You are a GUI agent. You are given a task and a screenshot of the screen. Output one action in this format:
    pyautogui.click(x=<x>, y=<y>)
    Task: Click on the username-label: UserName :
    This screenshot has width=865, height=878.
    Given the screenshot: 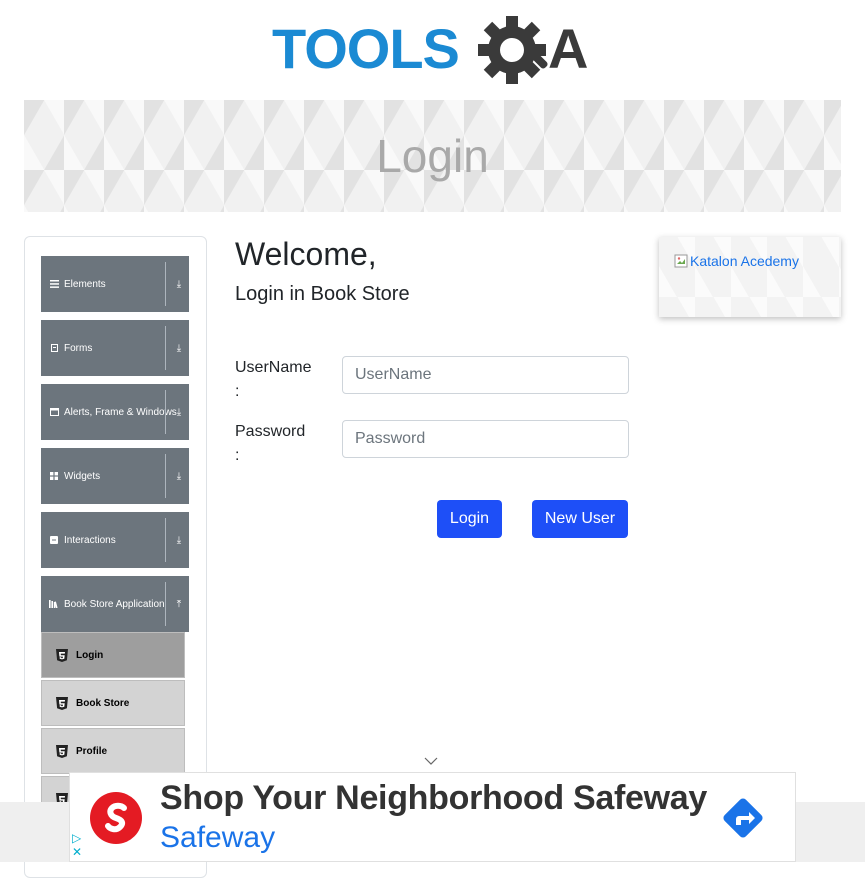 What is the action you would take?
    pyautogui.click(x=280, y=380)
    